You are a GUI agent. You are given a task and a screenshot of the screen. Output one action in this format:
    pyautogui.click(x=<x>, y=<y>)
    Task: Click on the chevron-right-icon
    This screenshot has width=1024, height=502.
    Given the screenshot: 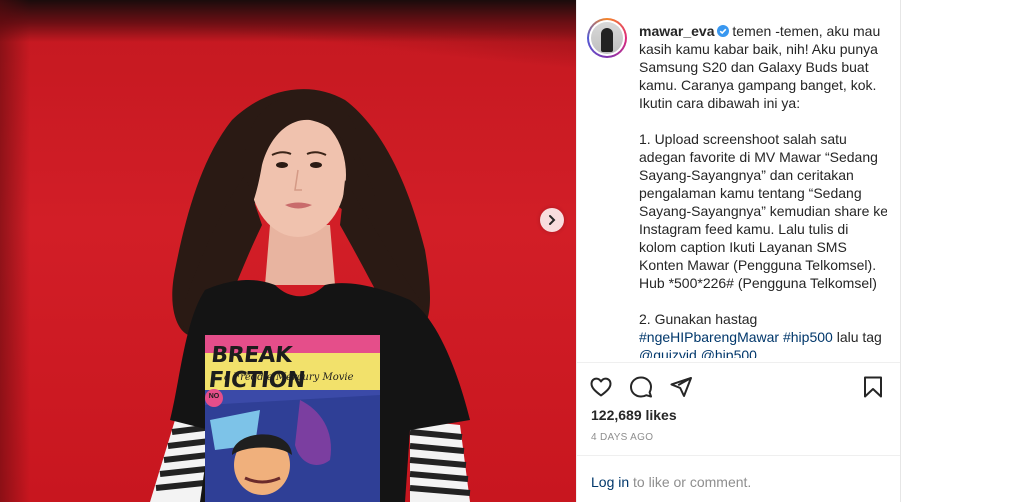 What is the action you would take?
    pyautogui.click(x=552, y=220)
    